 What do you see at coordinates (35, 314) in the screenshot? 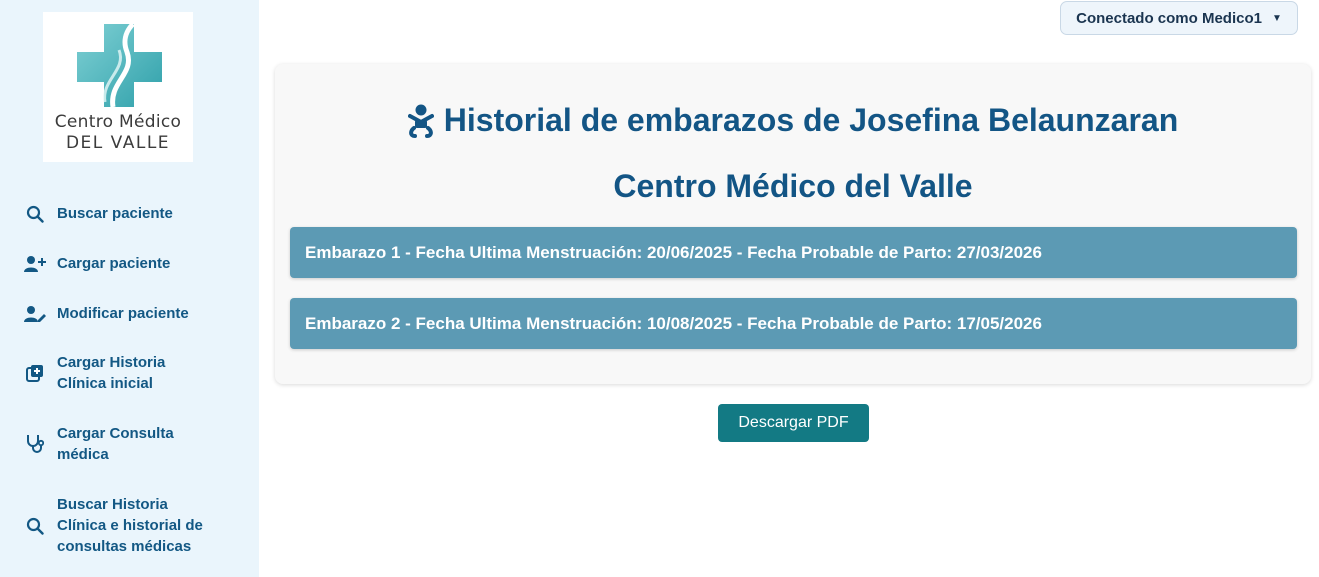
I see `user-edit-icon` at bounding box center [35, 314].